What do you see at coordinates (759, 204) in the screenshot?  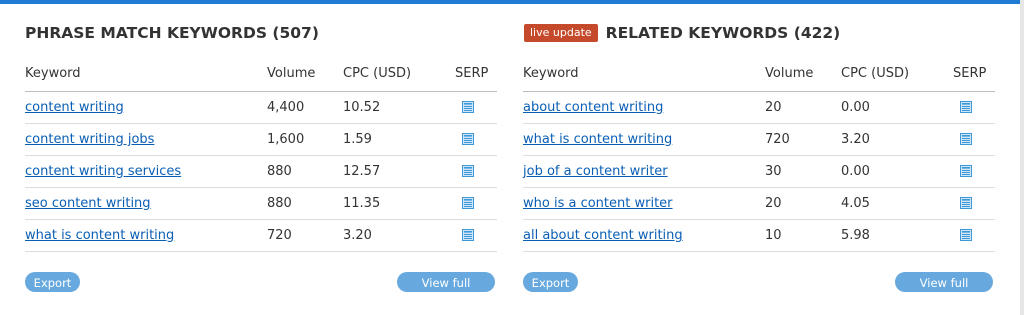 I see `table-row: who is a content writer 20 4.05` at bounding box center [759, 204].